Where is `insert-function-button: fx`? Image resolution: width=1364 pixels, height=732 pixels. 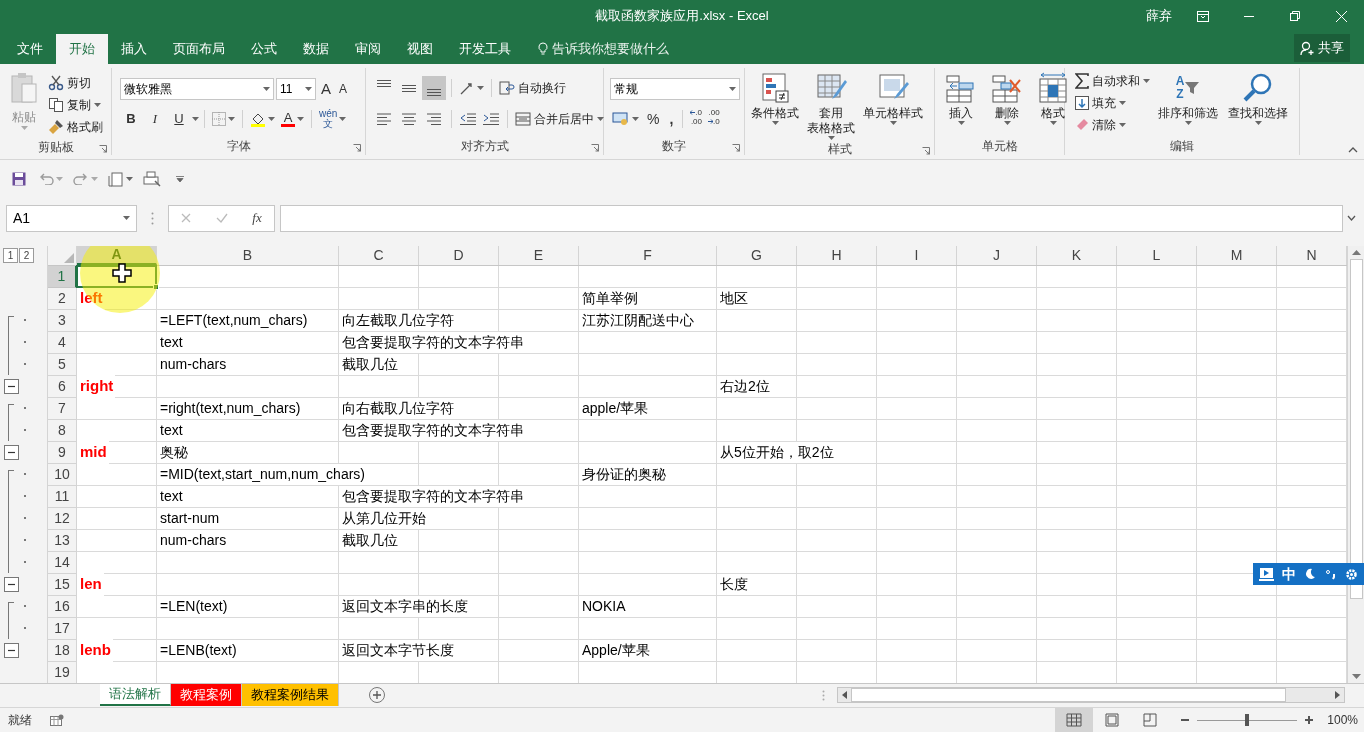 insert-function-button: fx is located at coordinates (257, 218).